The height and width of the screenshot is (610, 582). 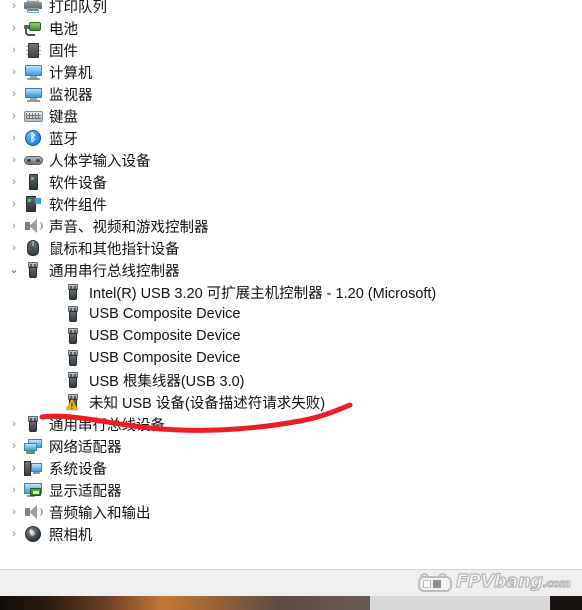 What do you see at coordinates (207, 403) in the screenshot?
I see `tree-item-label: 未知 USB 设备(设备描述符请求失败)` at bounding box center [207, 403].